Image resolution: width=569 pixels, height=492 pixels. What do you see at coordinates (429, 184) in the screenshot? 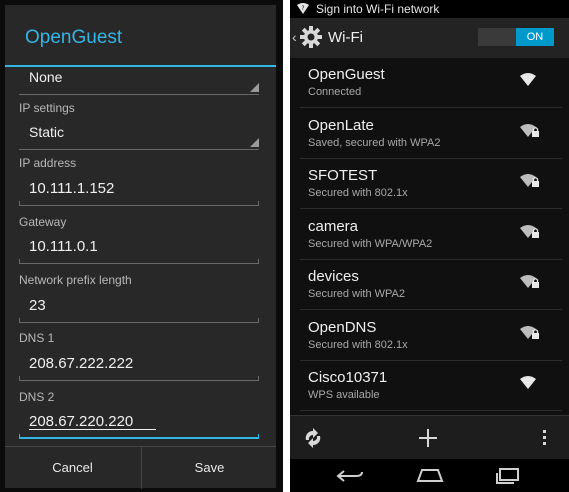
I see `network-list-item: SFOTEST Secured with 802.1x` at bounding box center [429, 184].